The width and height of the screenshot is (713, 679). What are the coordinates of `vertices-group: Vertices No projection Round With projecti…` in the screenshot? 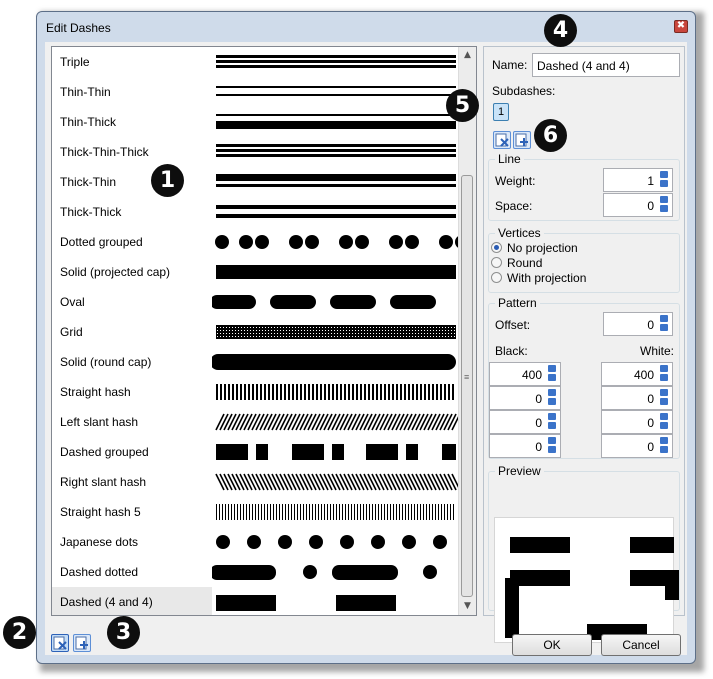 It's located at (584, 259).